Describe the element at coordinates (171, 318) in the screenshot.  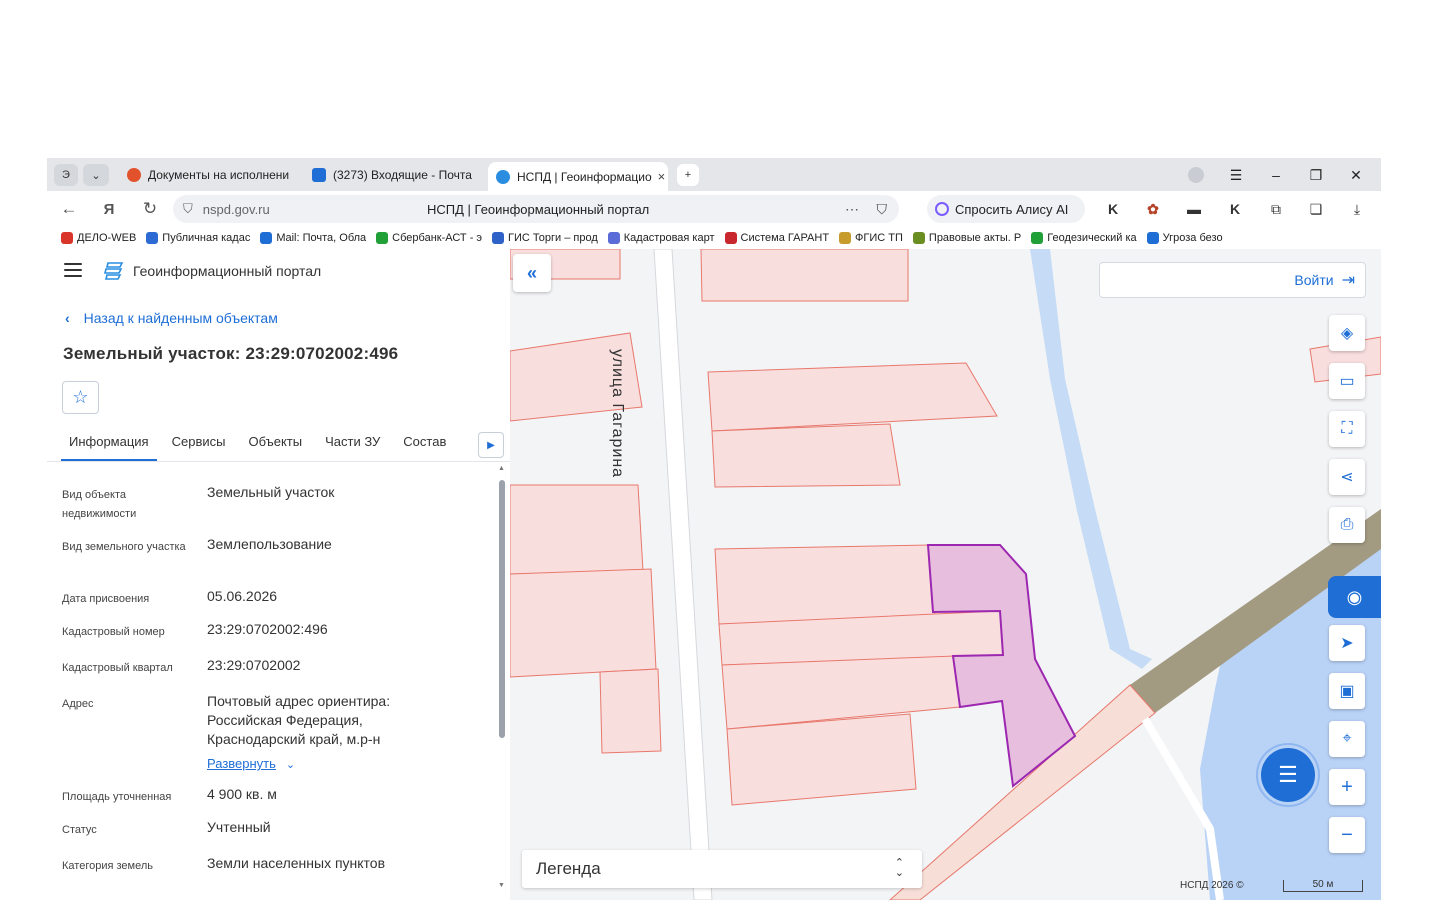
I see `back-to-results-link: ‹ Назад к найденным объектам` at that location.